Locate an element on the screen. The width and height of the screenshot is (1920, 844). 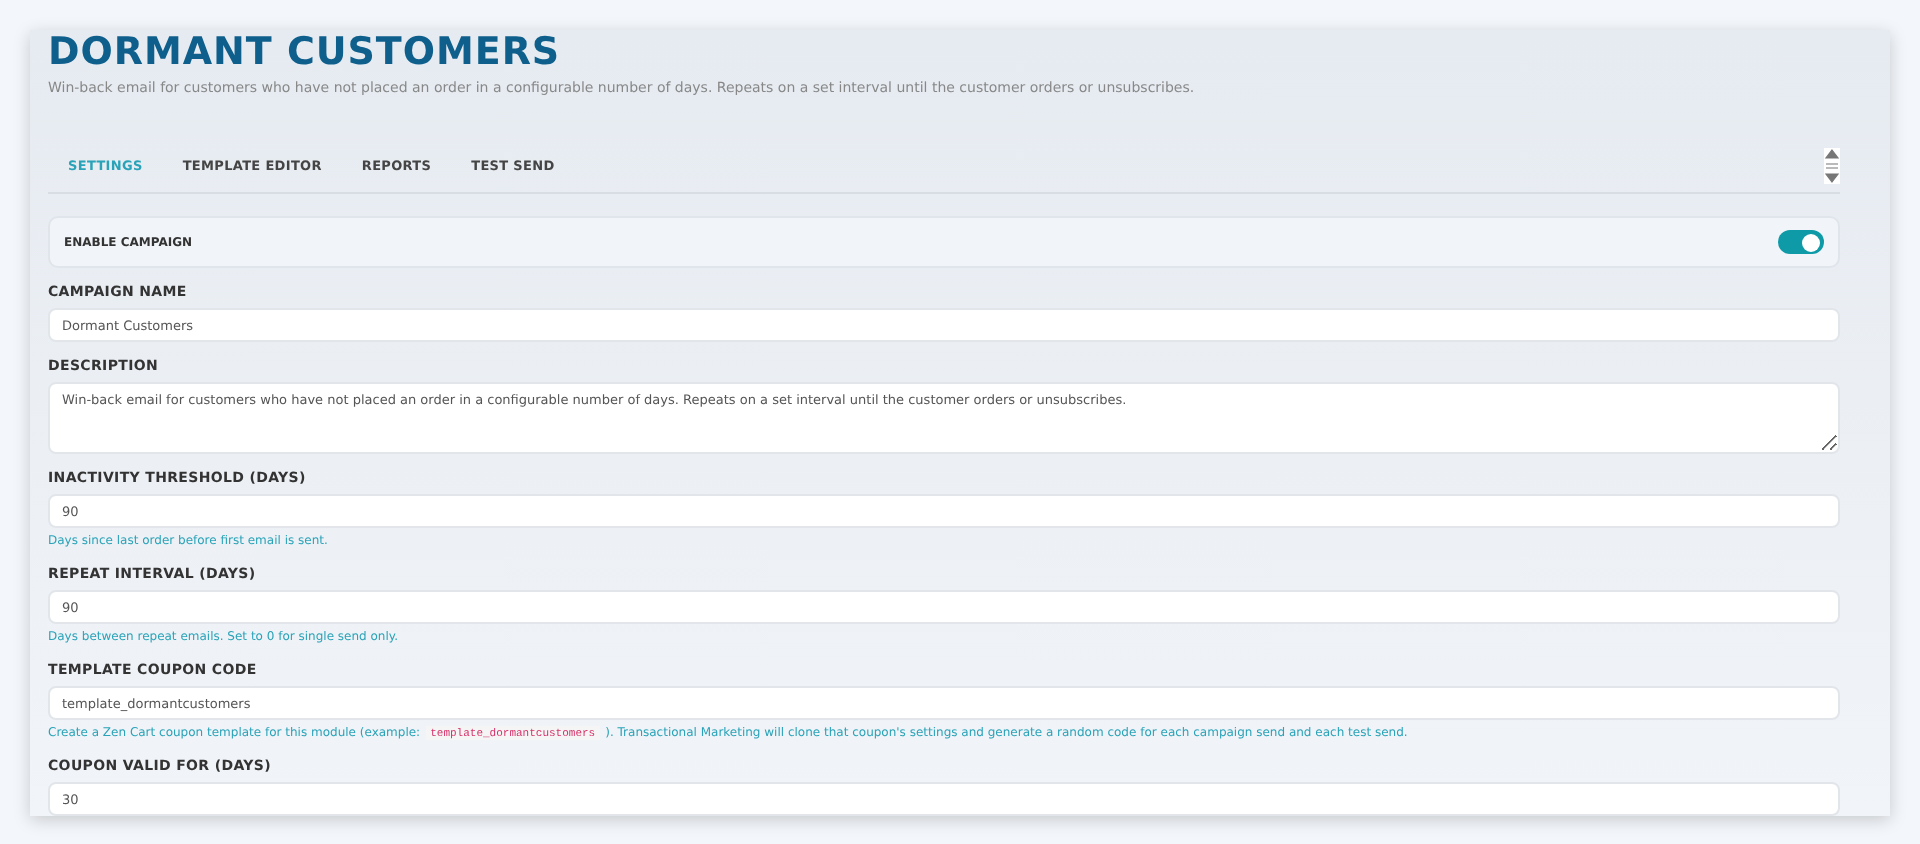
toggle-switch is located at coordinates (1801, 242).